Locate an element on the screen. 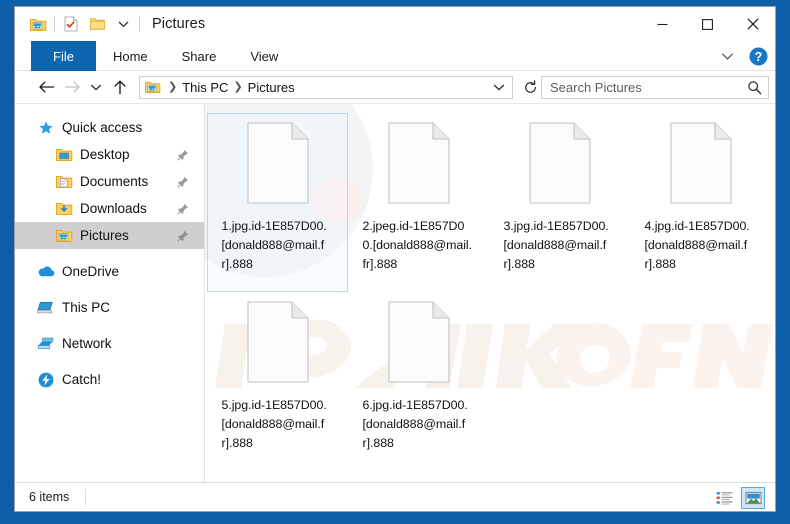  up-button is located at coordinates (120, 87).